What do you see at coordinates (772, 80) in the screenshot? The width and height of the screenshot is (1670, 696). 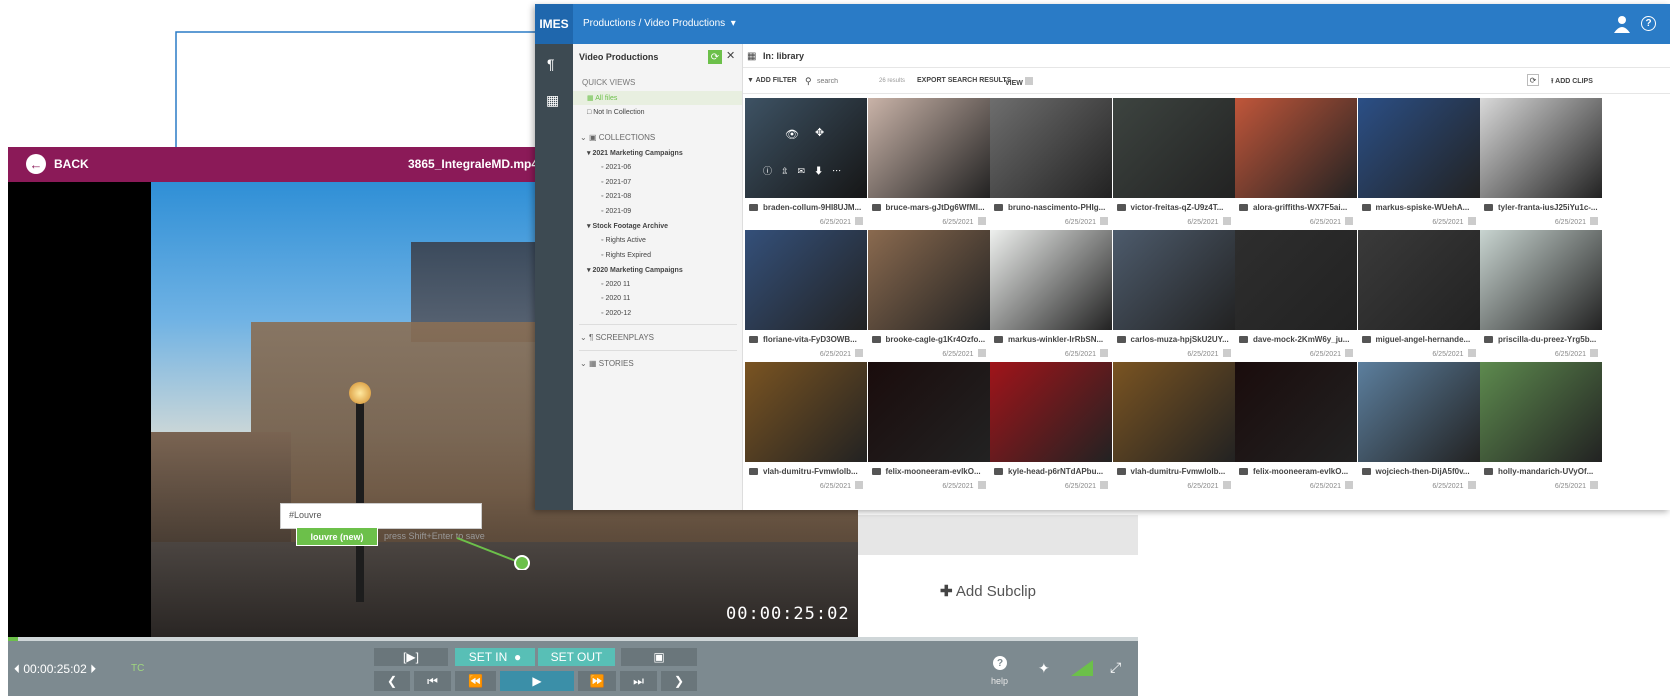 I see `add-filter-button: ▼ ADD FILTER` at bounding box center [772, 80].